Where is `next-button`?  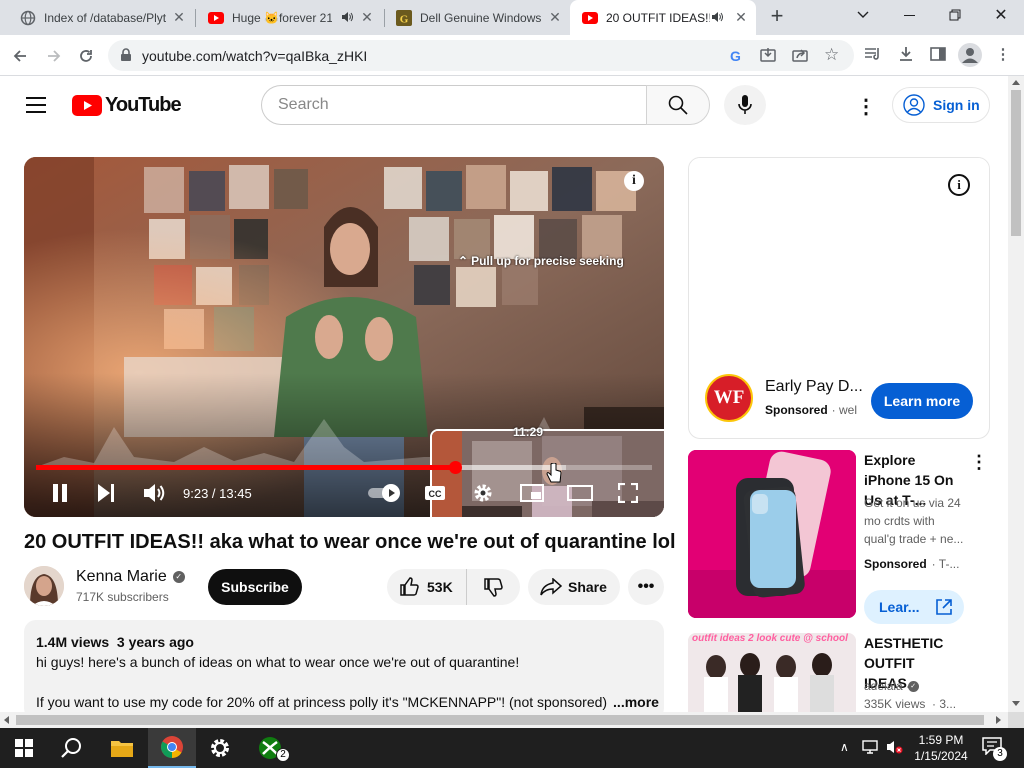 next-button is located at coordinates (106, 495).